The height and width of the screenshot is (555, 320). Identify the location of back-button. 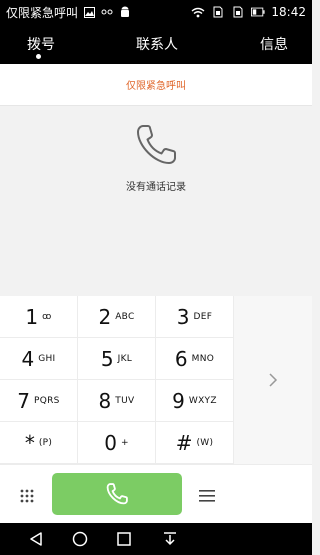
(36, 539).